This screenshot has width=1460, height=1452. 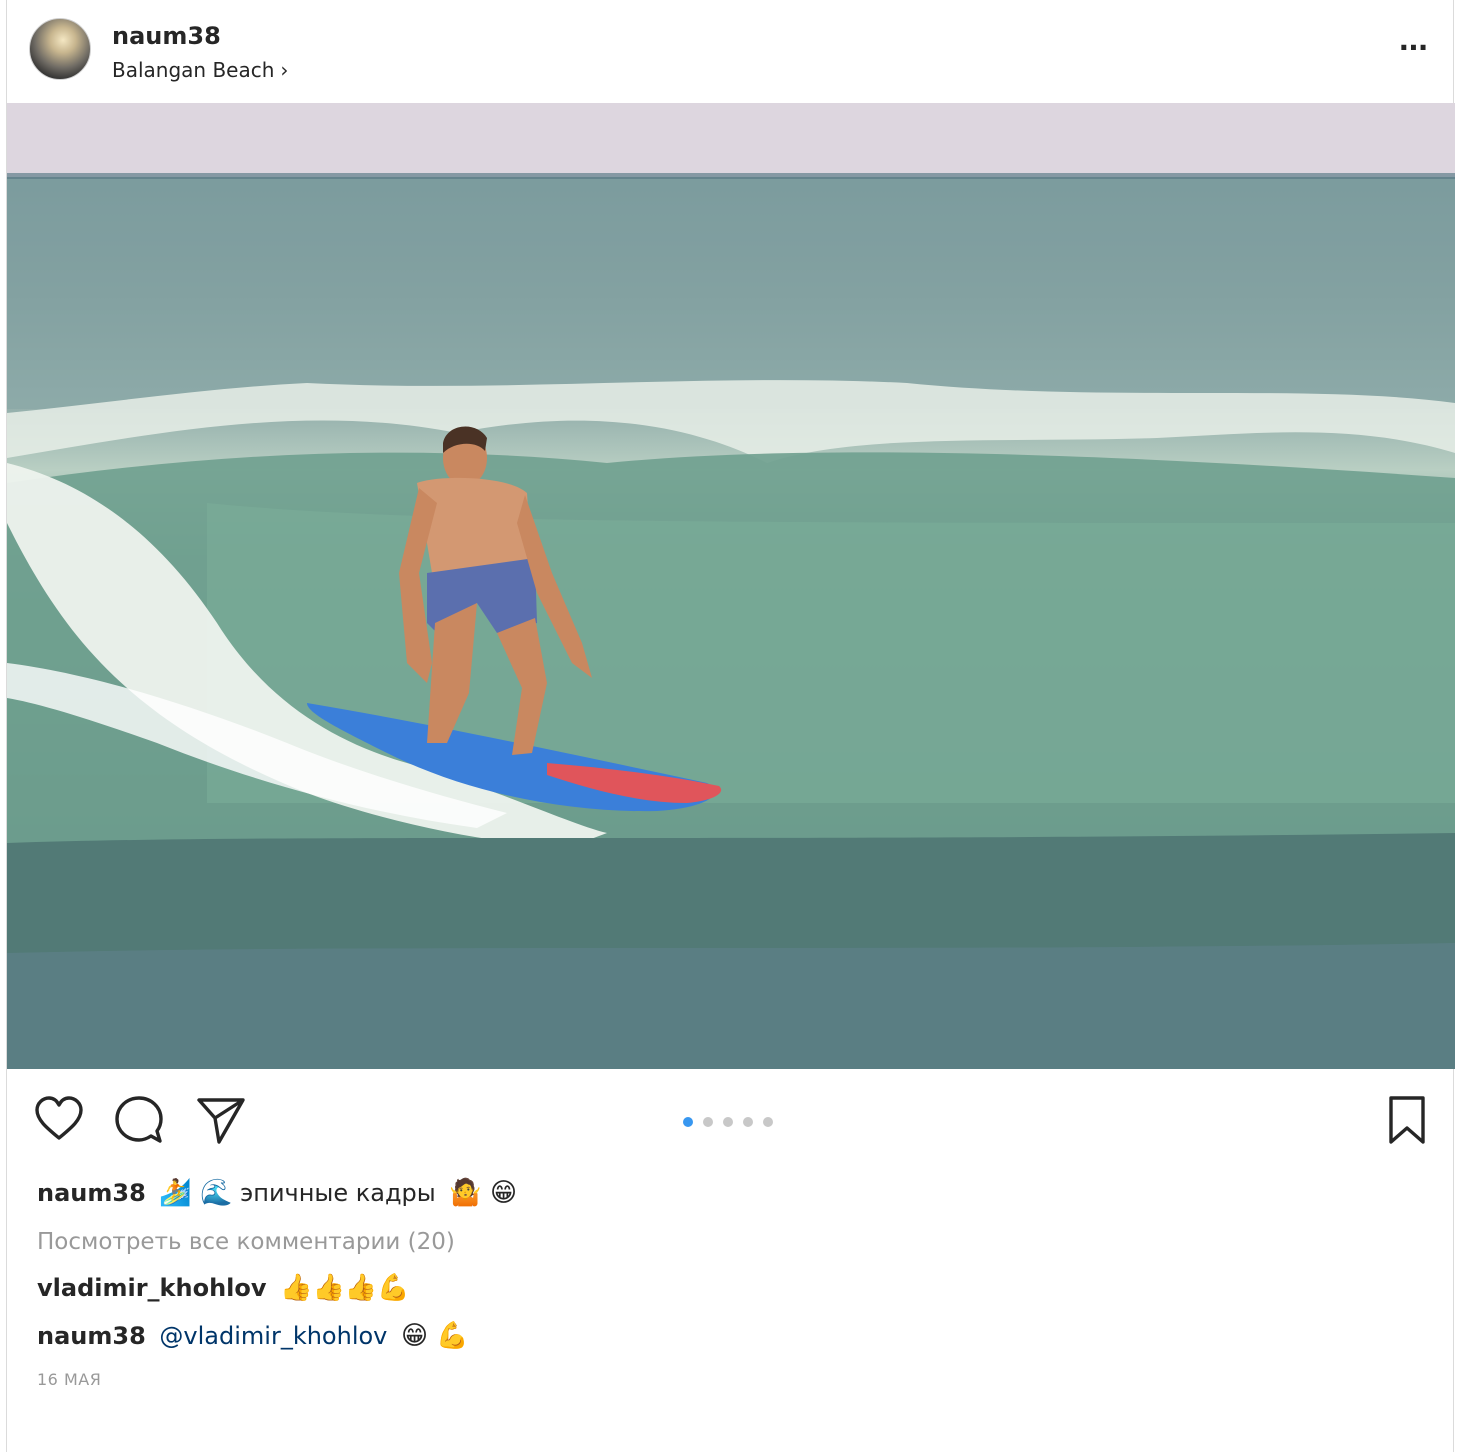 I want to click on chevron-right-icon: ›, so click(x=284, y=70).